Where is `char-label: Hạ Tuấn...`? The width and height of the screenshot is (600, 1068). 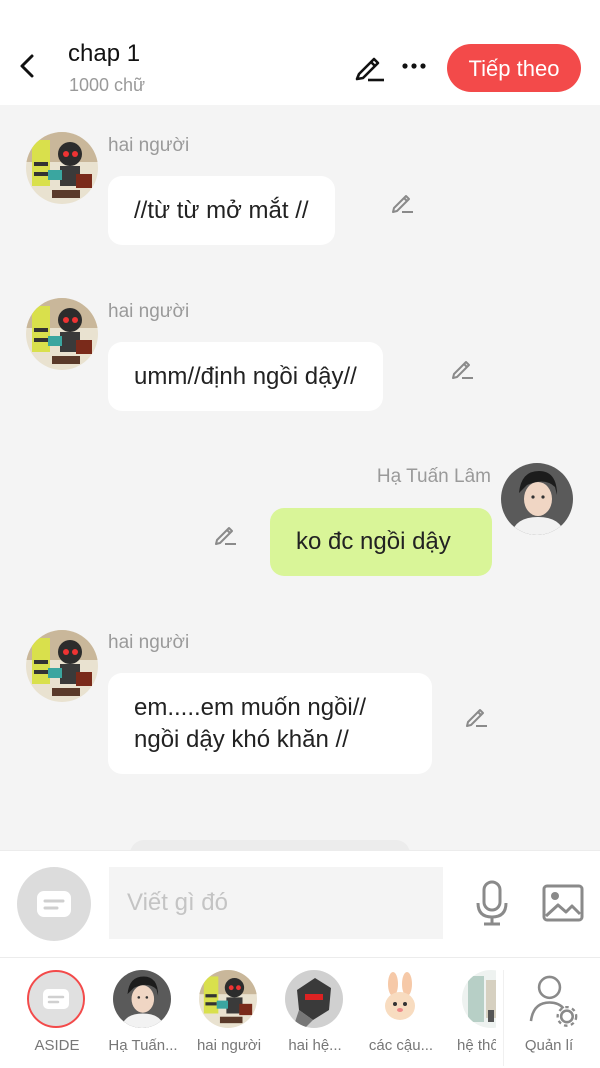 char-label: Hạ Tuấn... is located at coordinates (143, 1045).